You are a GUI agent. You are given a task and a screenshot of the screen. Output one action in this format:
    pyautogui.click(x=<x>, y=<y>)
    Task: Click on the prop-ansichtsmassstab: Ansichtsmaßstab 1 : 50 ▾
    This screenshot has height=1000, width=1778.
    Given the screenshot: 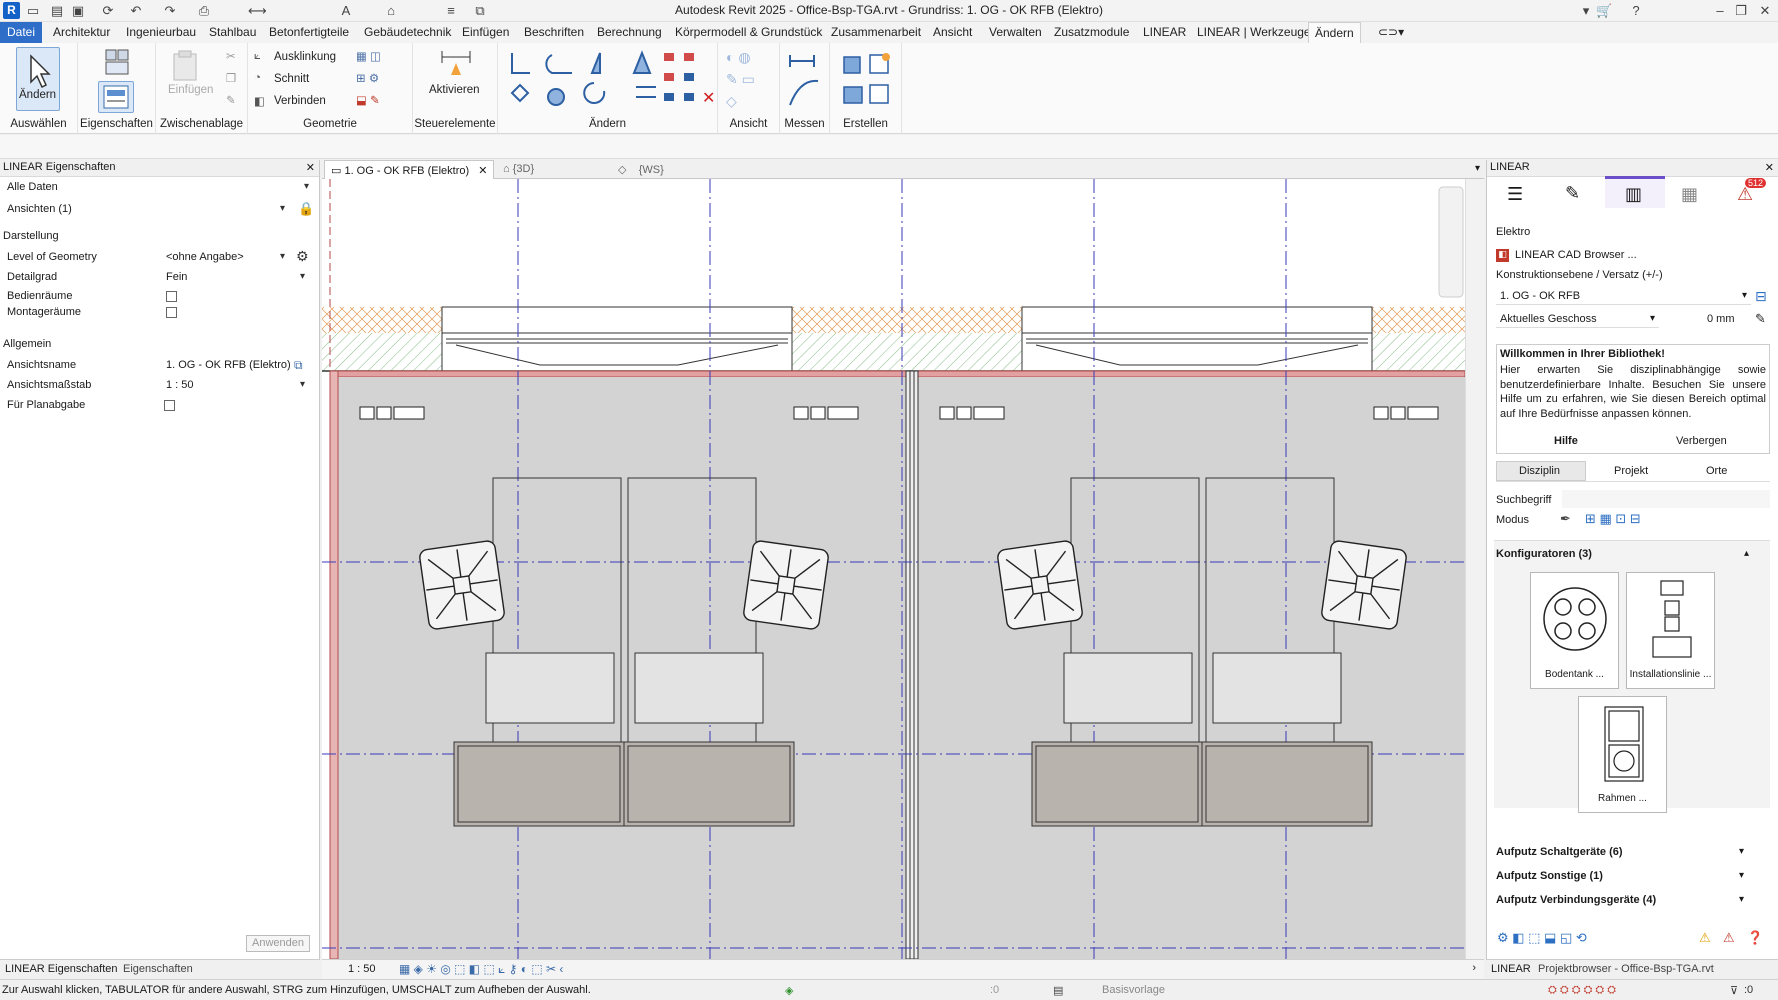 What is the action you would take?
    pyautogui.click(x=159, y=386)
    